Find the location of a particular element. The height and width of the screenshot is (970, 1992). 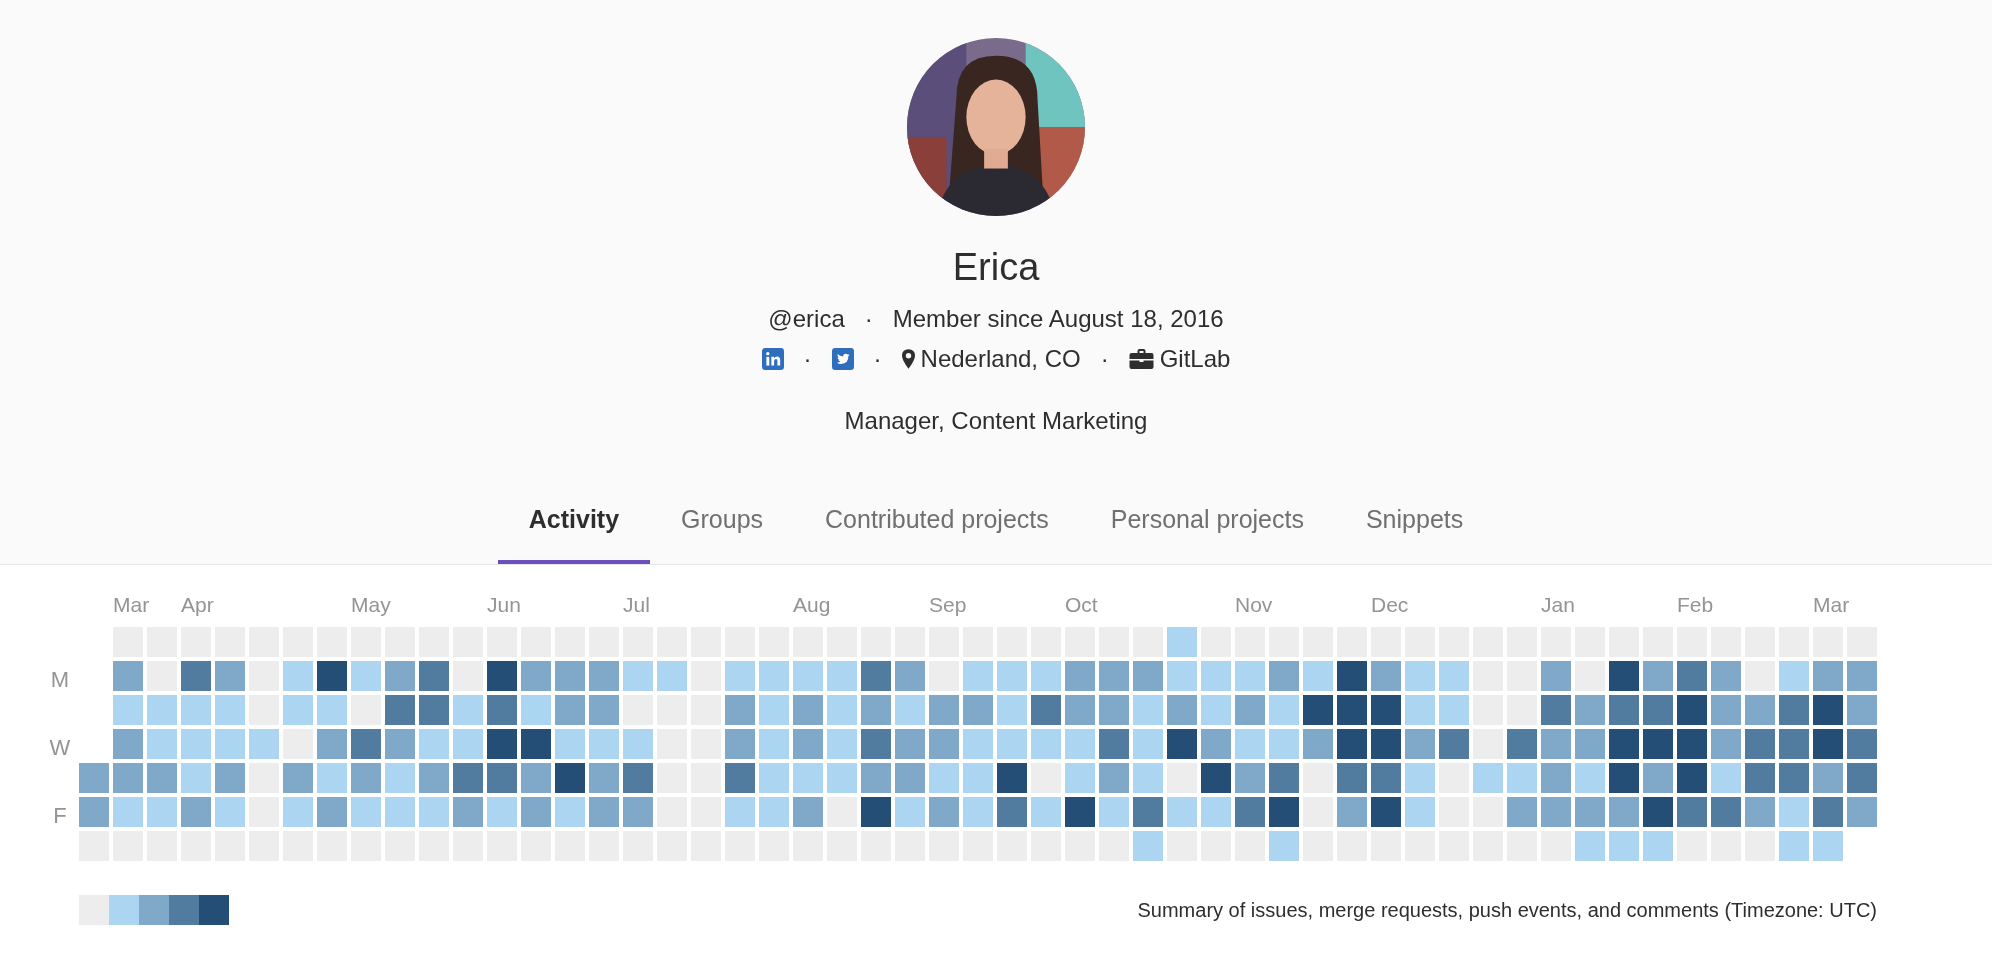

month-label: Oct is located at coordinates (1081, 605).